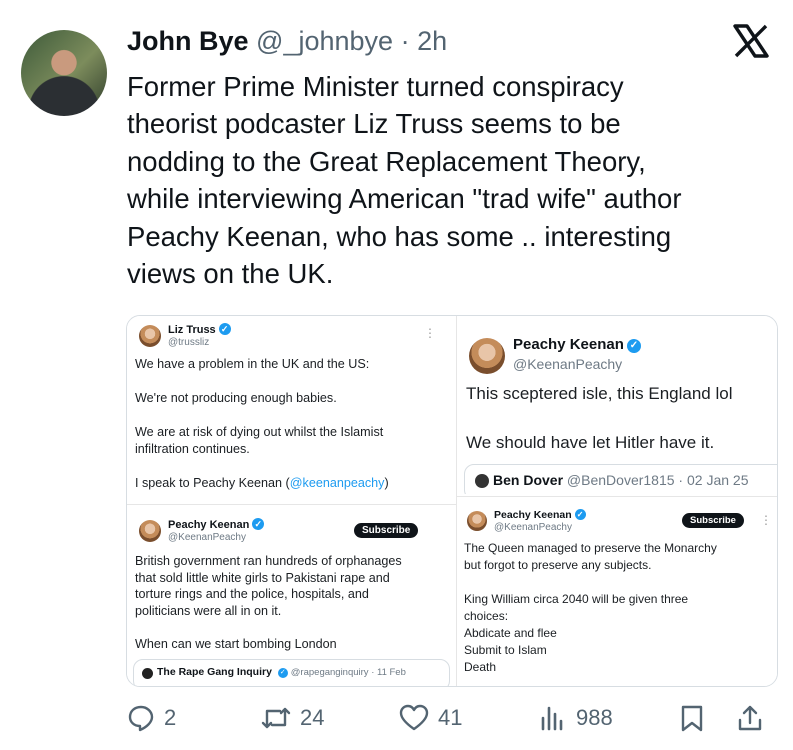 The image size is (793, 750). I want to click on keenan-line: Submit to Islam, so click(505, 650).